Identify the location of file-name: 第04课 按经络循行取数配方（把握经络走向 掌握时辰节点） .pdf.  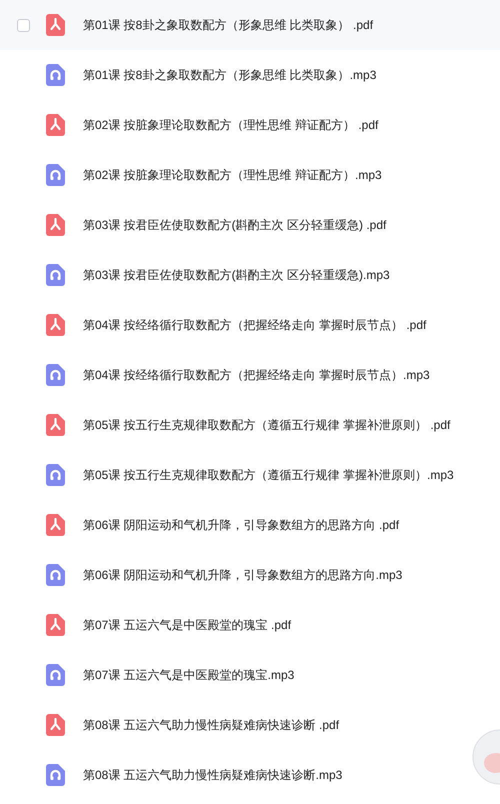
(254, 325).